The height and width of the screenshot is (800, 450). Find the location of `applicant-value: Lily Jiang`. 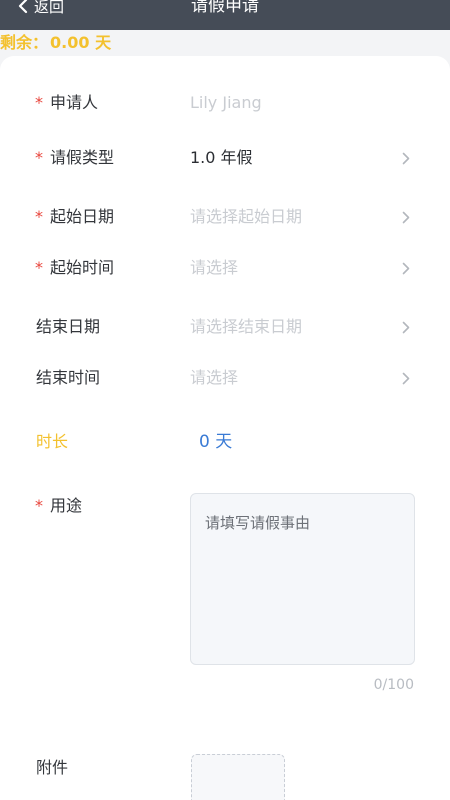

applicant-value: Lily Jiang is located at coordinates (226, 102).